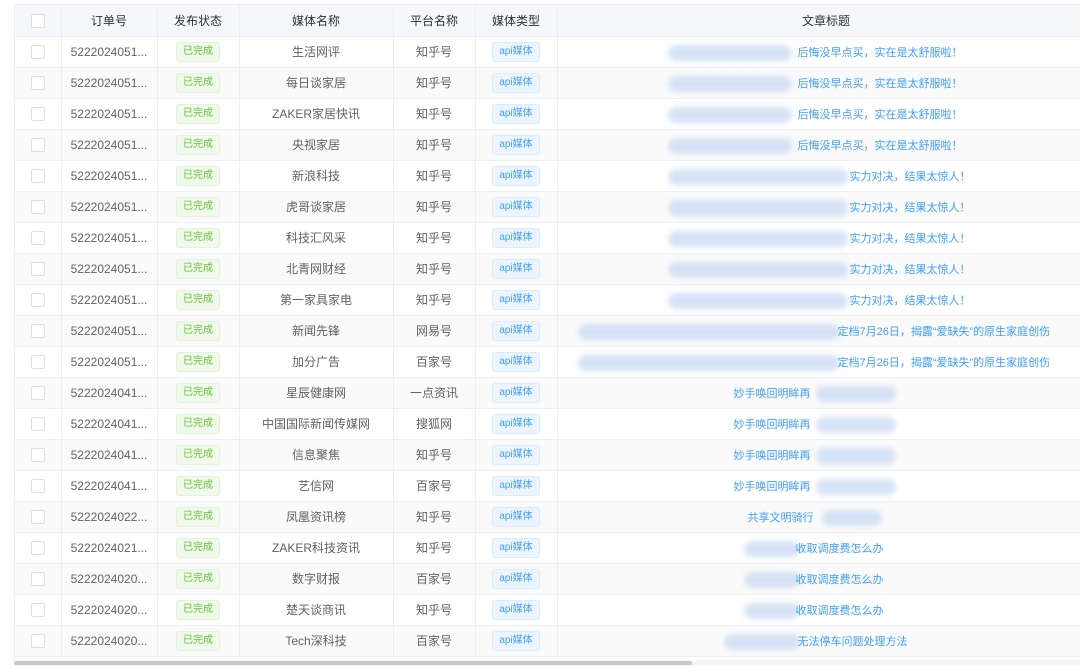 The width and height of the screenshot is (1080, 669). What do you see at coordinates (547, 393) in the screenshot?
I see `table-row: 5222024041... 已完成 星辰健康网 一点资讯 api媒体 妙手唤回明眸再` at bounding box center [547, 393].